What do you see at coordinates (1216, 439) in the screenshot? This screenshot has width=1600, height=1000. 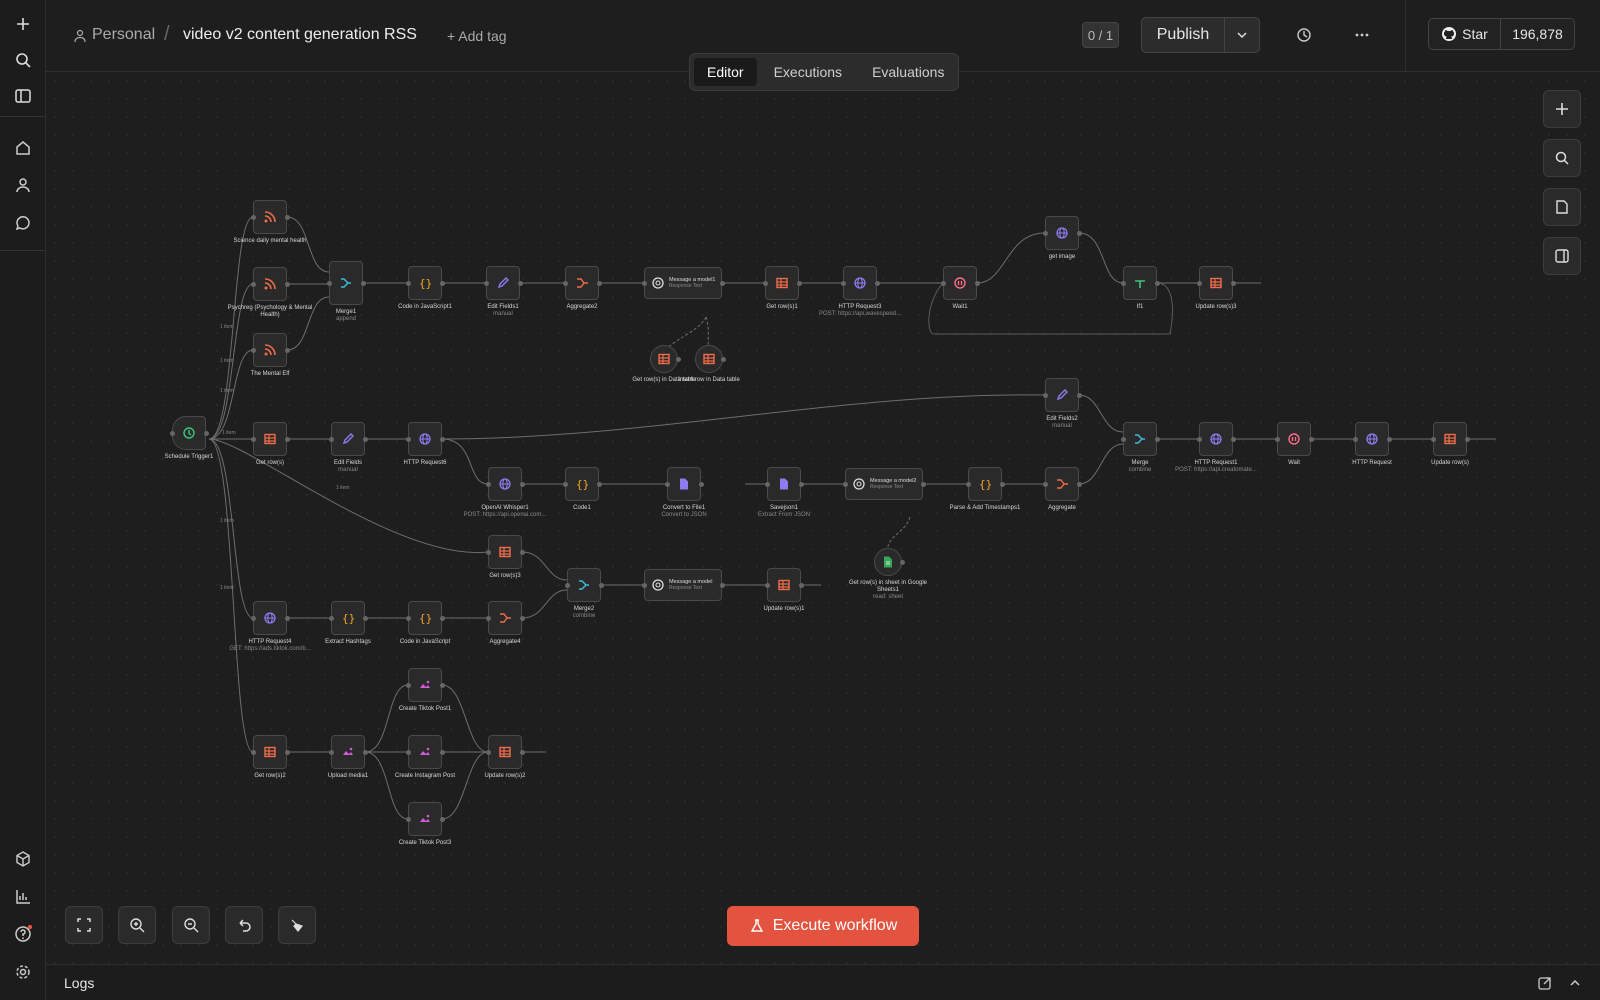 I see `node-http1` at bounding box center [1216, 439].